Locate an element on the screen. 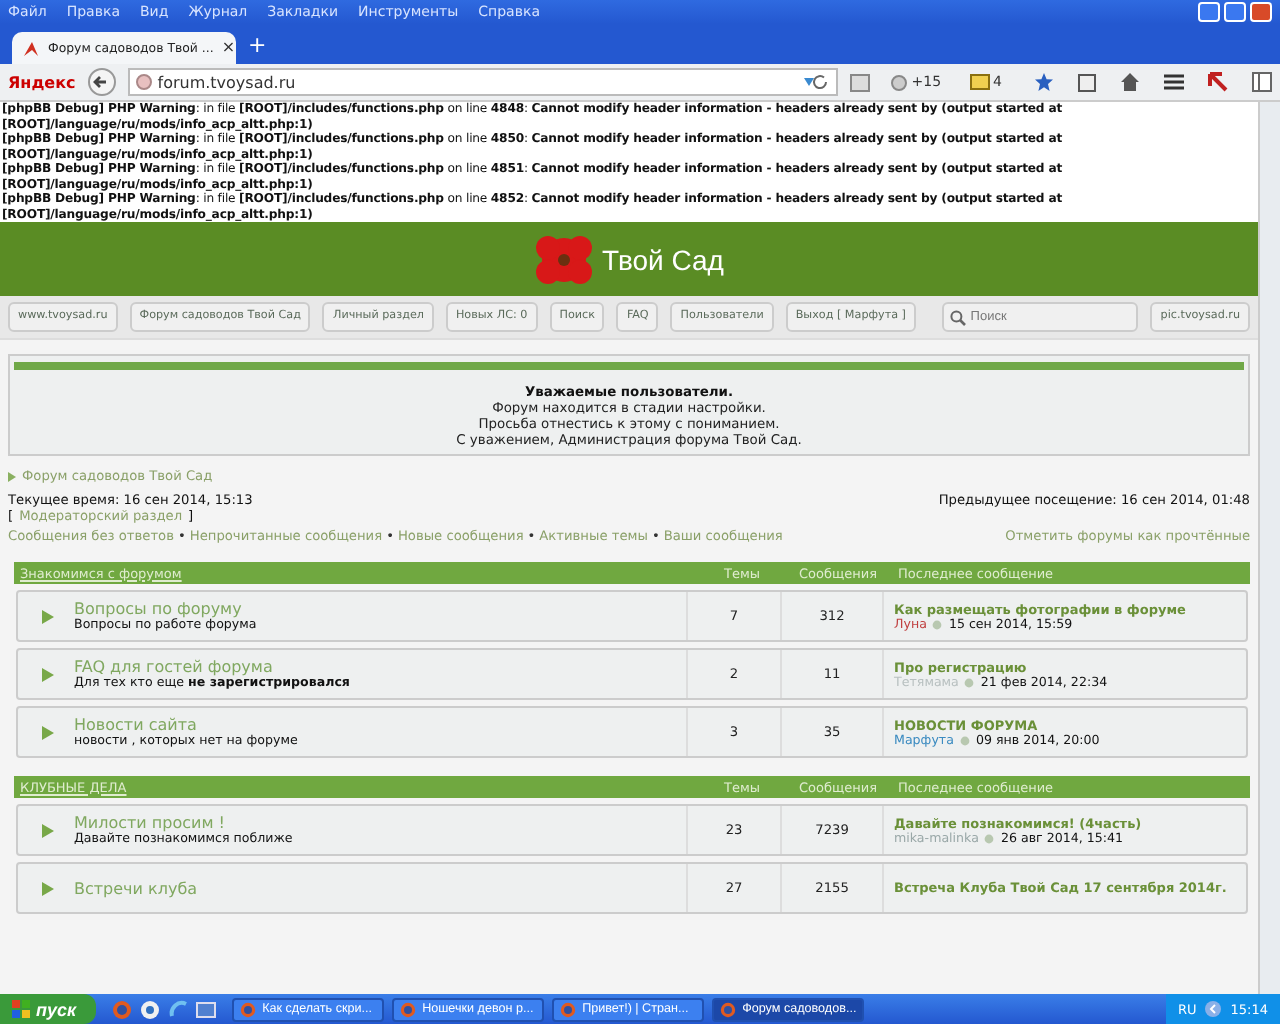 The height and width of the screenshot is (1024, 1280). site-title: Твой Сад is located at coordinates (663, 259).